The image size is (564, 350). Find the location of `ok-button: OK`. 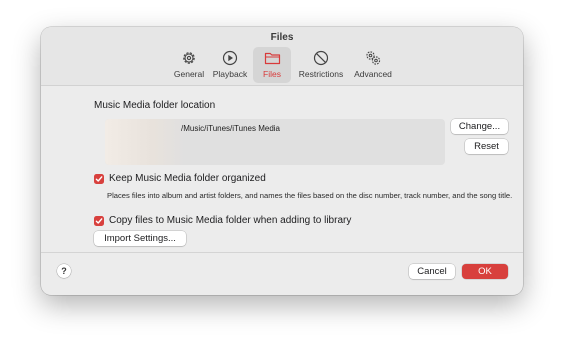

ok-button: OK is located at coordinates (485, 271).